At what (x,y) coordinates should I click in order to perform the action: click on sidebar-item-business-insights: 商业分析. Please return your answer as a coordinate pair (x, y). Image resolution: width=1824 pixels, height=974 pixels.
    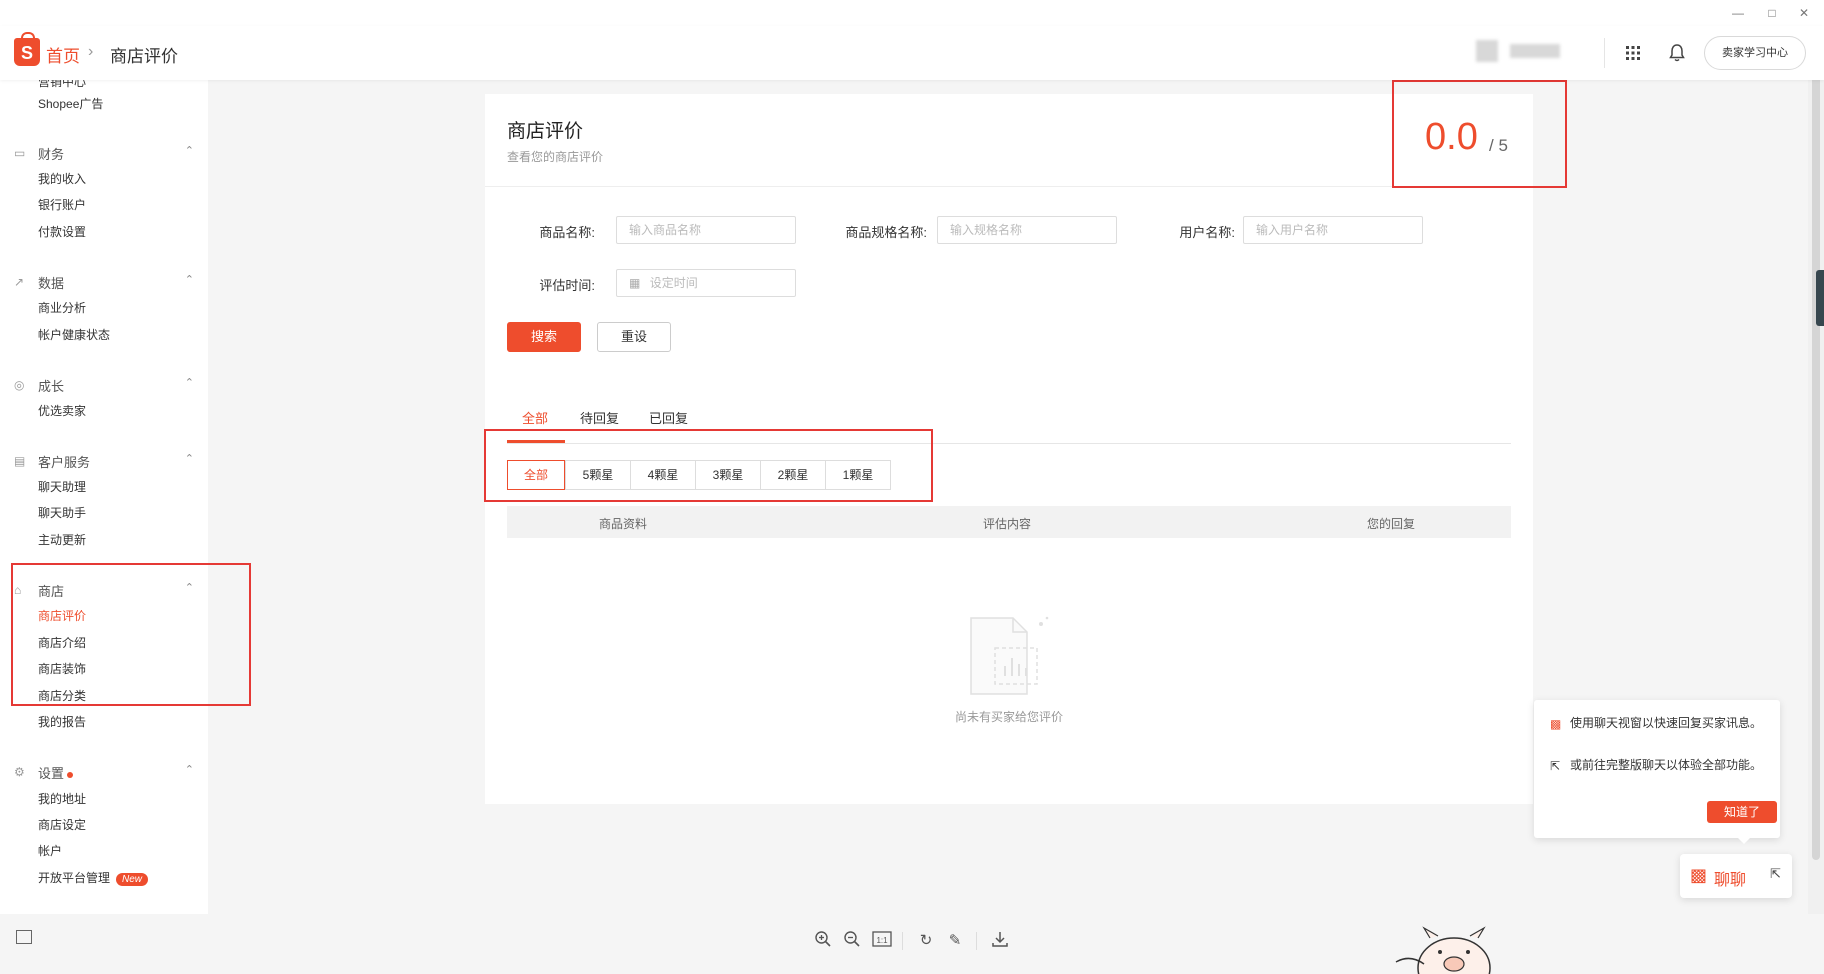
    Looking at the image, I should click on (62, 307).